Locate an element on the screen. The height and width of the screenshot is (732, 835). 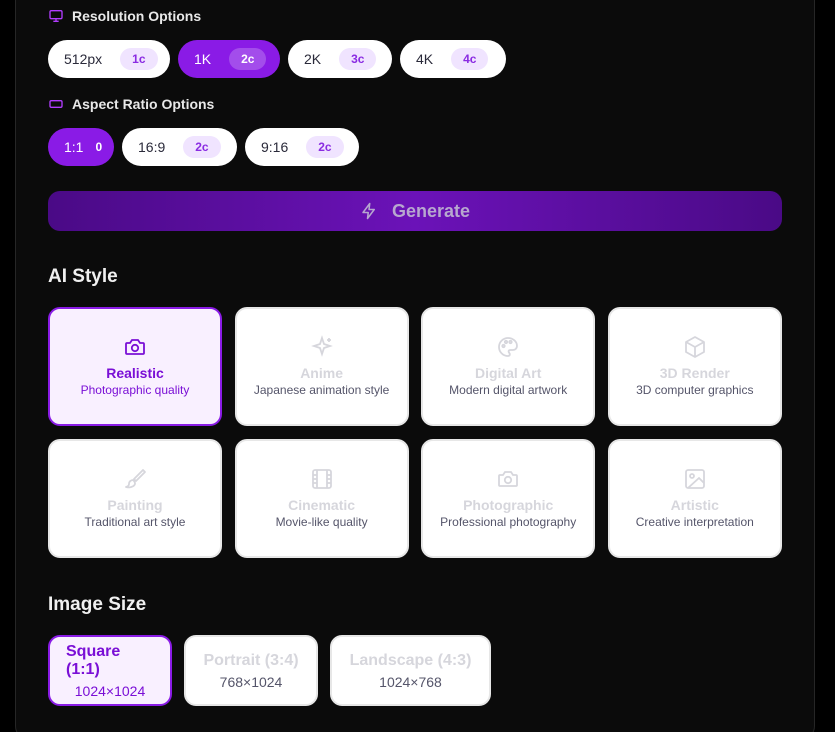
resolution-512px-button: 512px 1c is located at coordinates (109, 59).